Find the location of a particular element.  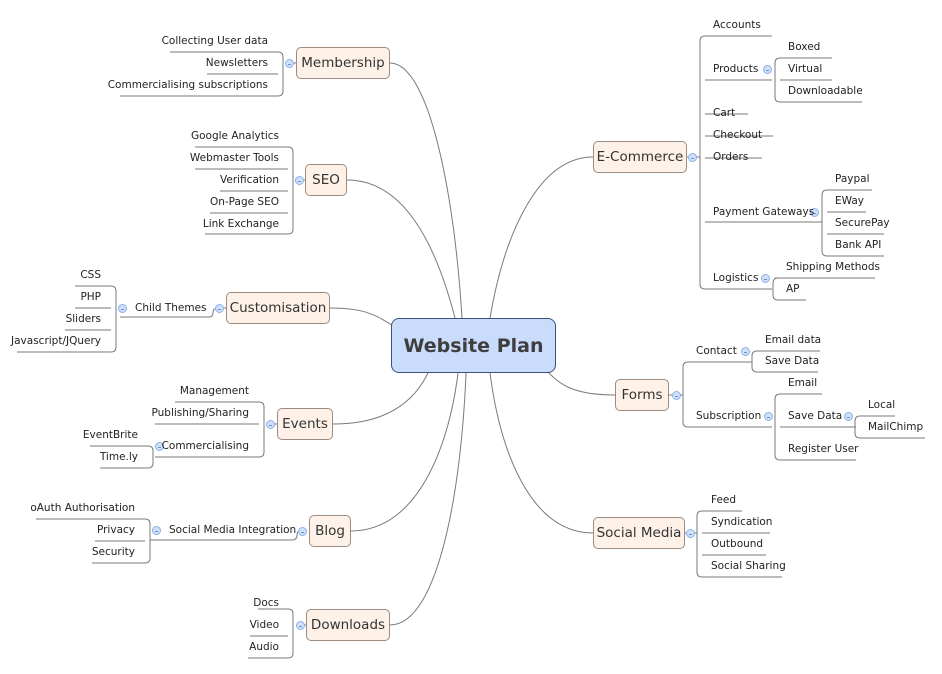

topic-eway: EWay is located at coordinates (849, 201).